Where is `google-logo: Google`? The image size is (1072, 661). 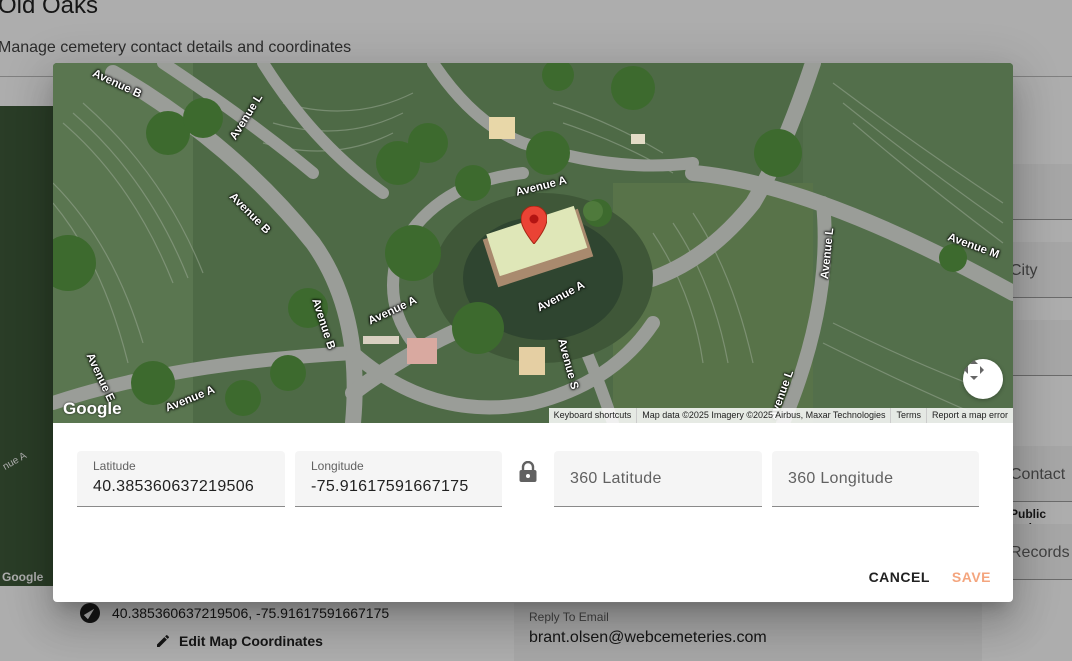
google-logo: Google is located at coordinates (92, 408).